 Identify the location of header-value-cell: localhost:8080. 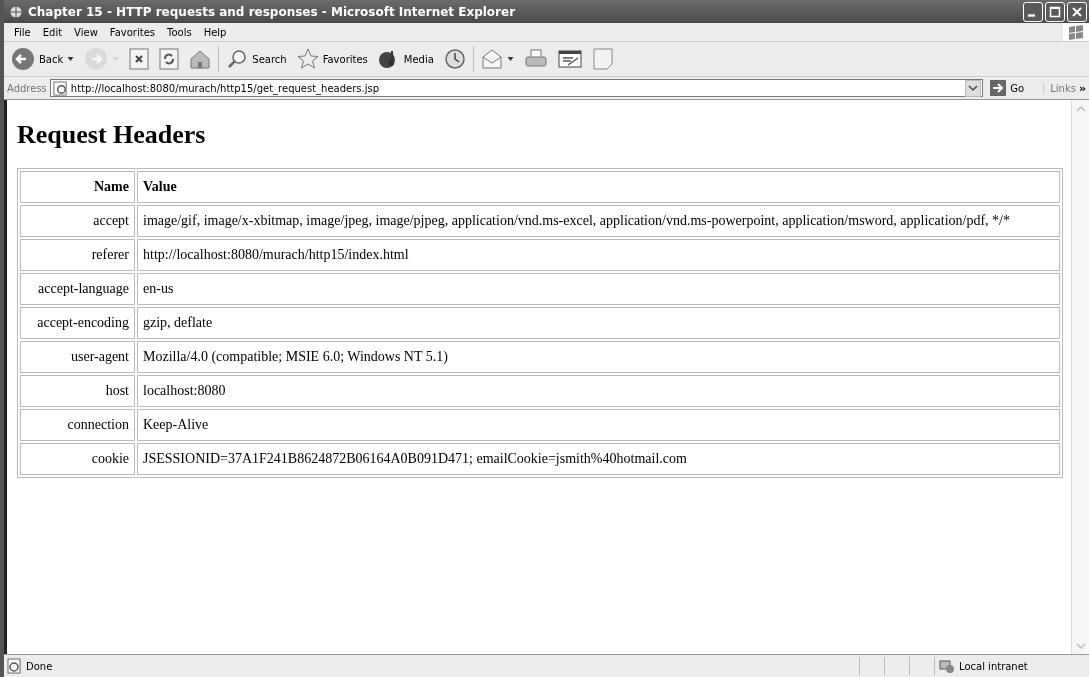
(598, 391).